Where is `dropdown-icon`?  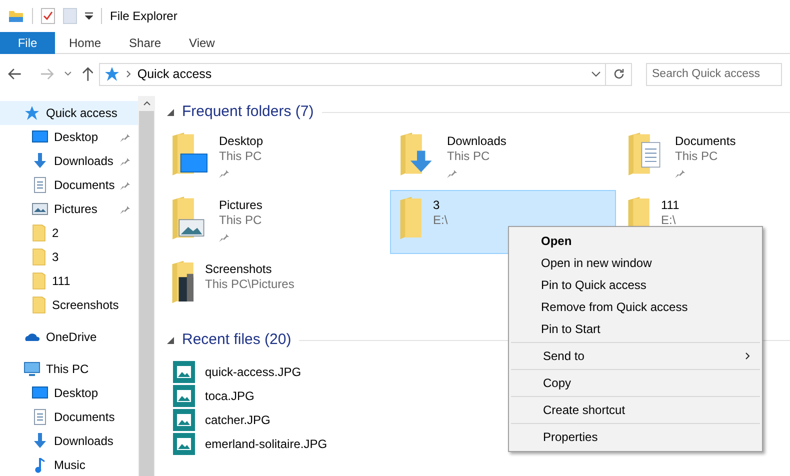
dropdown-icon is located at coordinates (89, 16).